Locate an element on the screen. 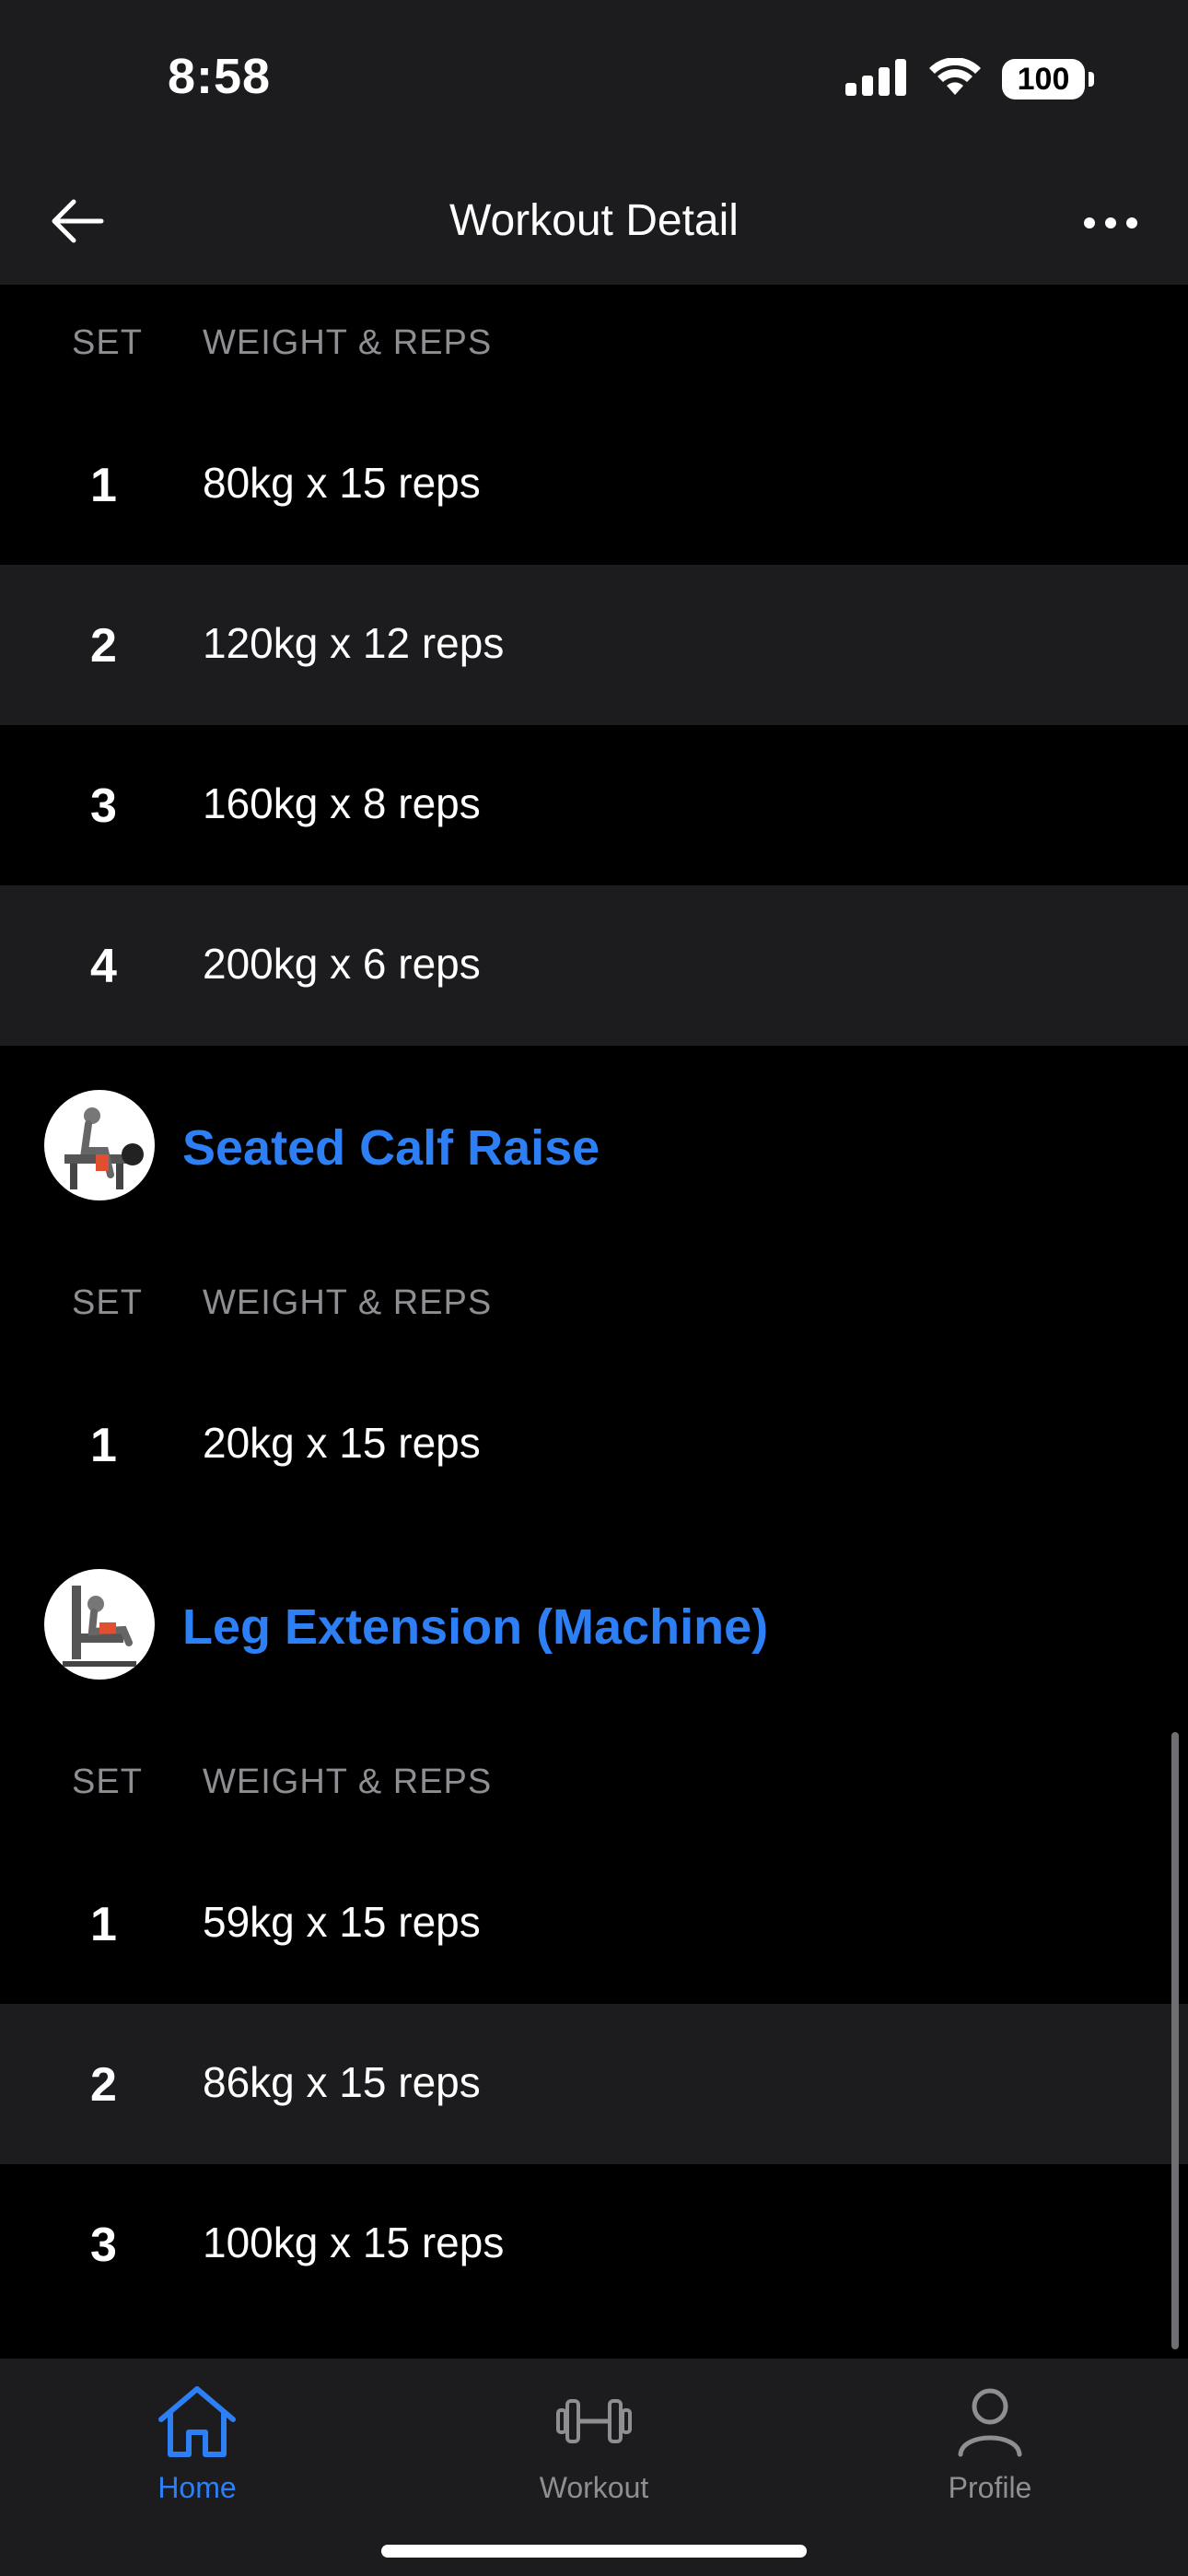 Image resolution: width=1188 pixels, height=2576 pixels. exercise-thumbnail-seated-calf-raise is located at coordinates (99, 1145).